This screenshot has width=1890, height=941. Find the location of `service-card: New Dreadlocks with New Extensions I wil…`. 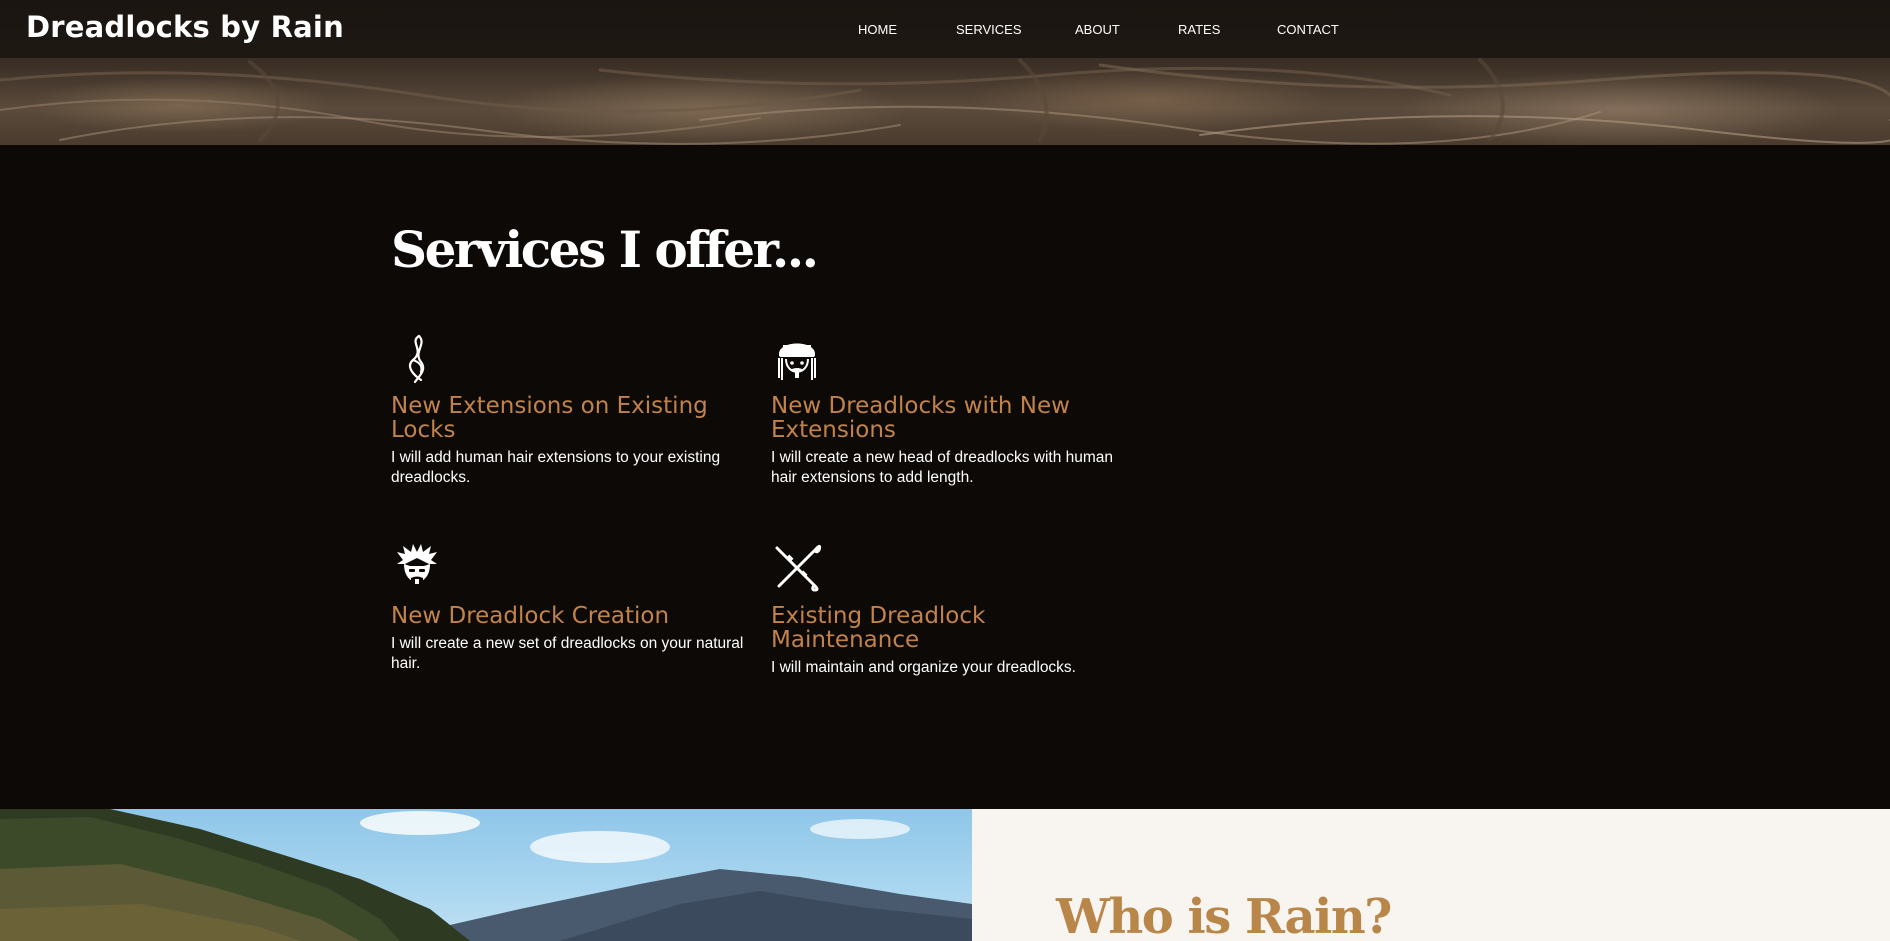

service-card: New Dreadlocks with New Extensions I wil… is located at coordinates (951, 410).